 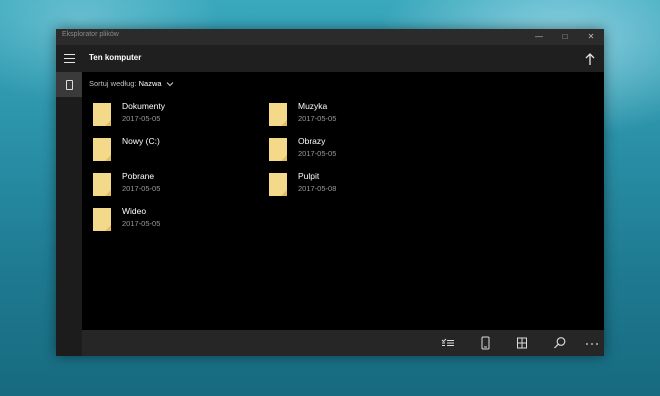 I want to click on checklist-icon, so click(x=447, y=342).